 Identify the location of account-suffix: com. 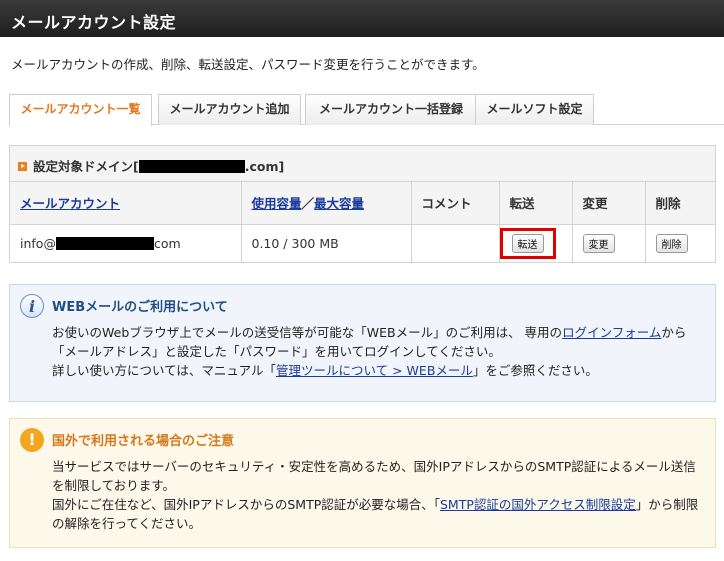
(167, 244).